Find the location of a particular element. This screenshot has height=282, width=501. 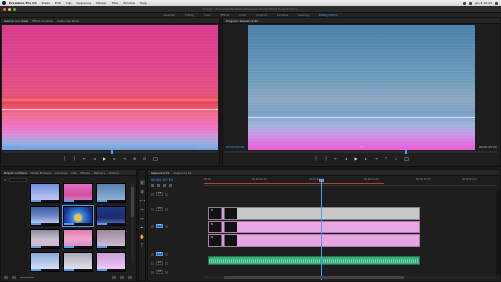

program-scrubber is located at coordinates (361, 152).